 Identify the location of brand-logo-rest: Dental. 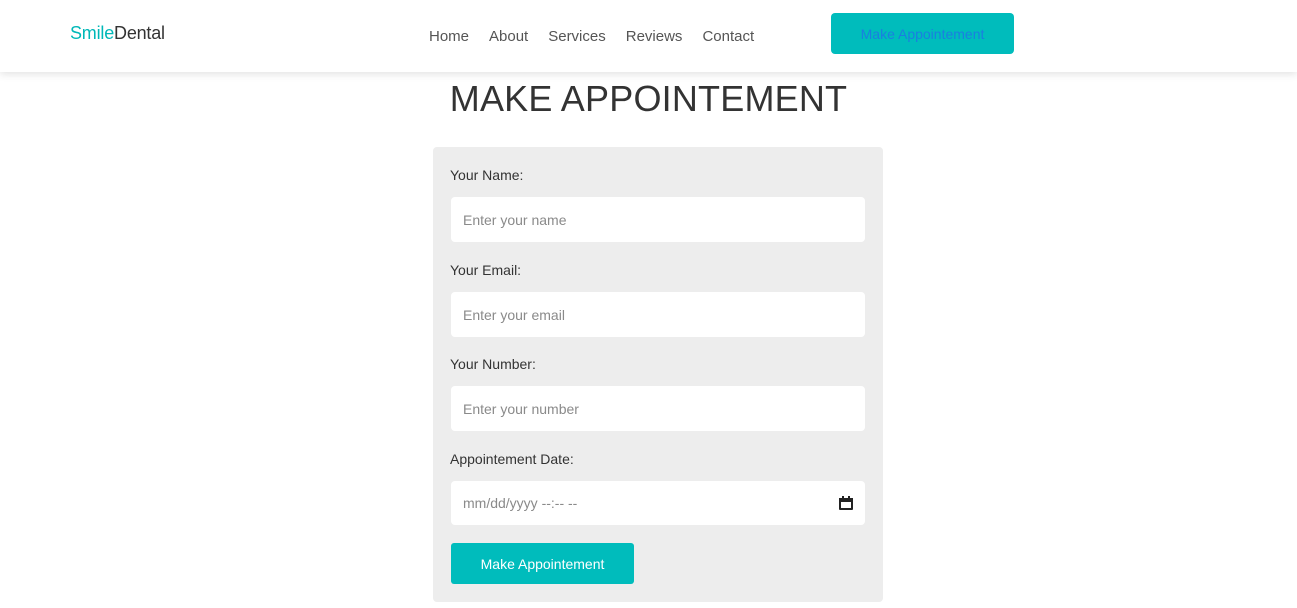
(139, 33).